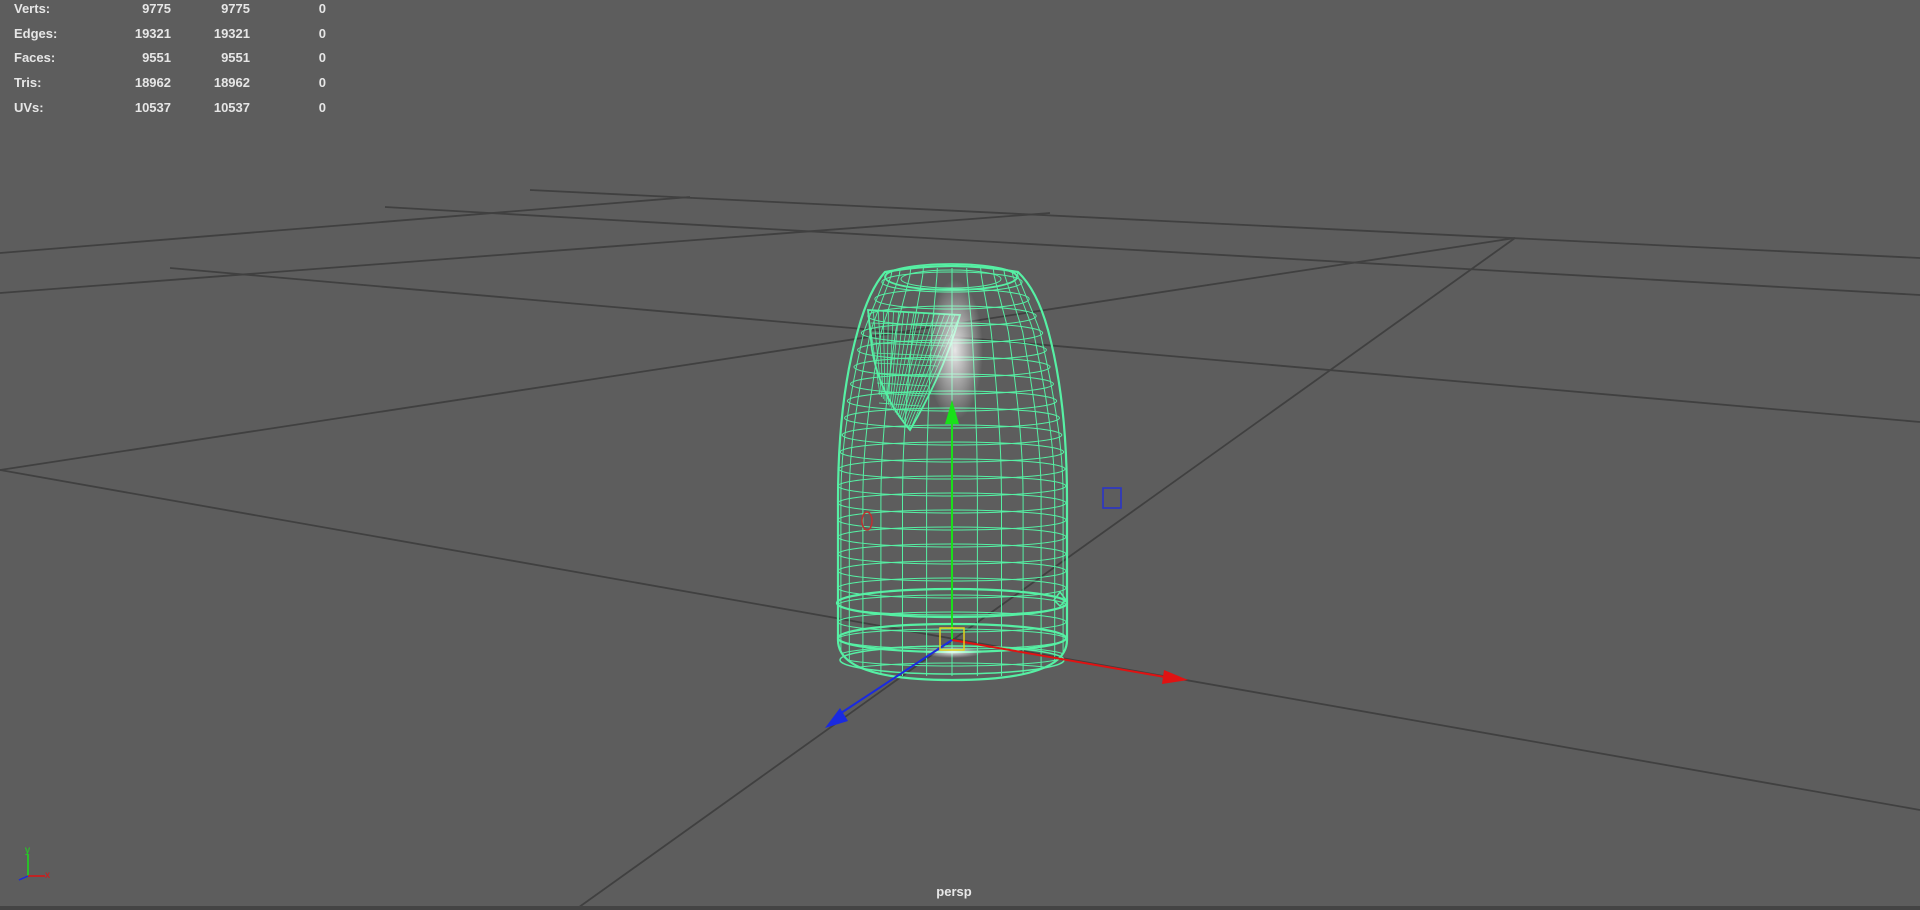  I want to click on hud-value-selected: 18962, so click(231, 83).